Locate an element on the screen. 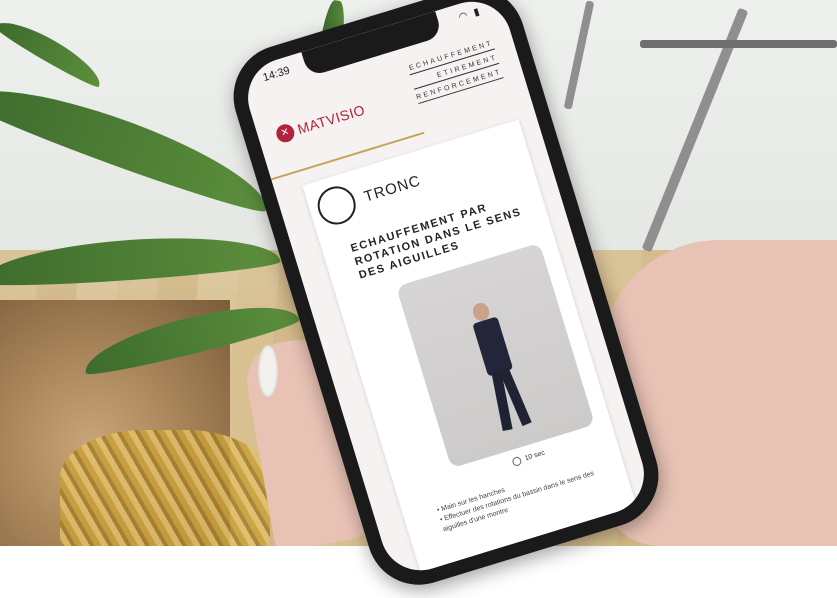  logo: ✕ MATVISIO is located at coordinates (320, 122).